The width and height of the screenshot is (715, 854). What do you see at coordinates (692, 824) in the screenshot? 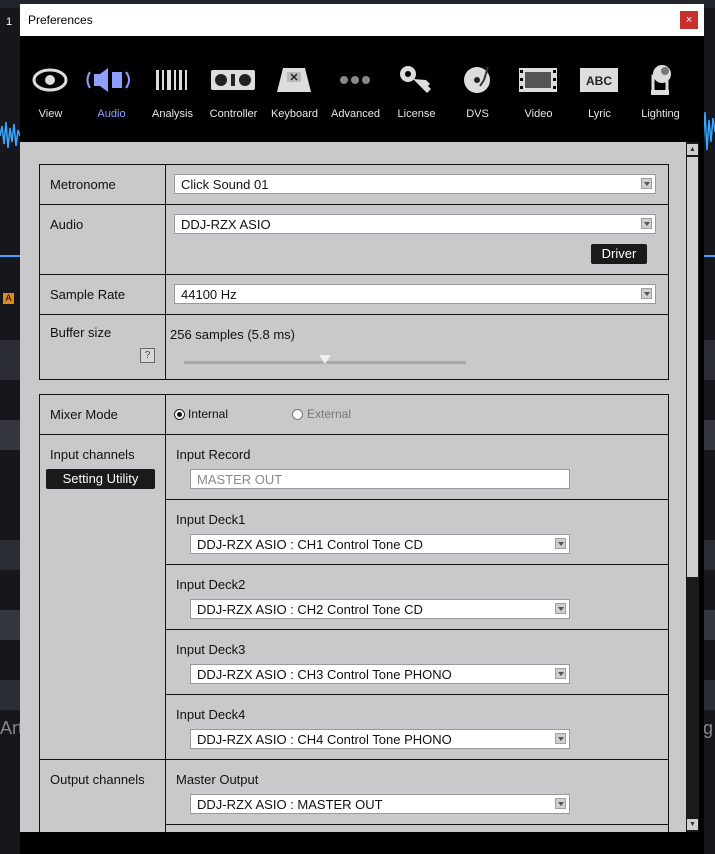
I see `scroll-down-arrow-icon: ▼` at bounding box center [692, 824].